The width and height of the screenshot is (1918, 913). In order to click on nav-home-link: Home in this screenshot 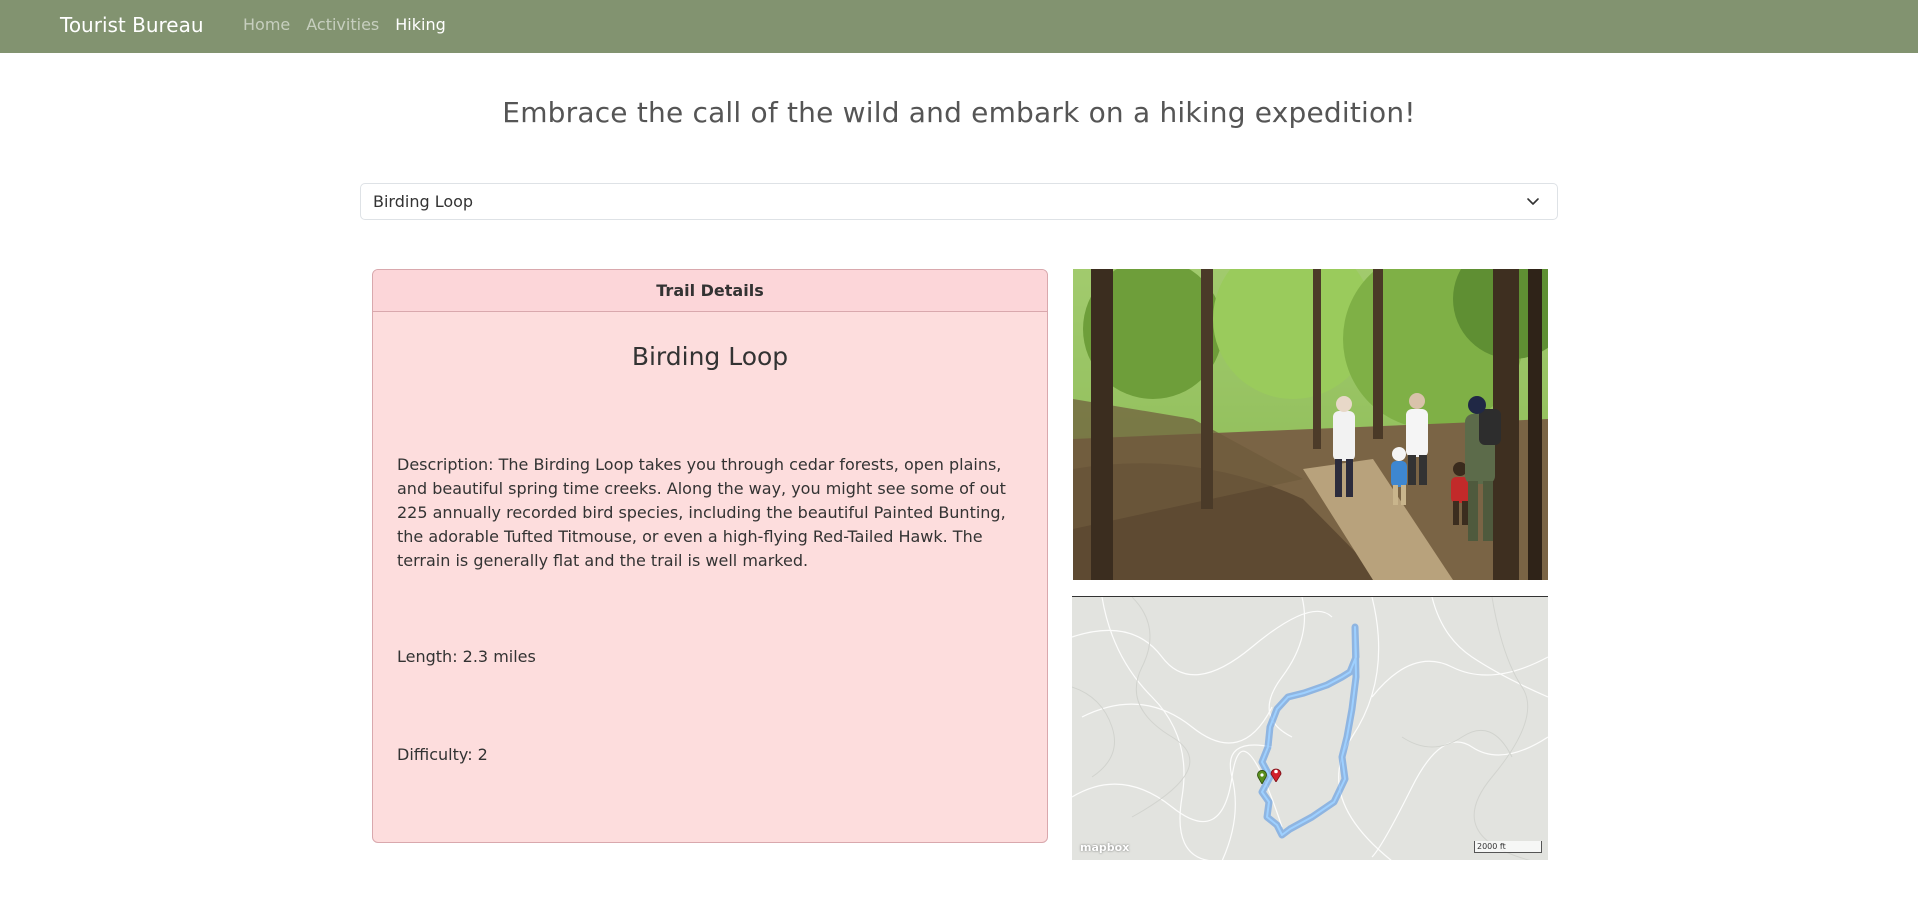, I will do `click(266, 24)`.